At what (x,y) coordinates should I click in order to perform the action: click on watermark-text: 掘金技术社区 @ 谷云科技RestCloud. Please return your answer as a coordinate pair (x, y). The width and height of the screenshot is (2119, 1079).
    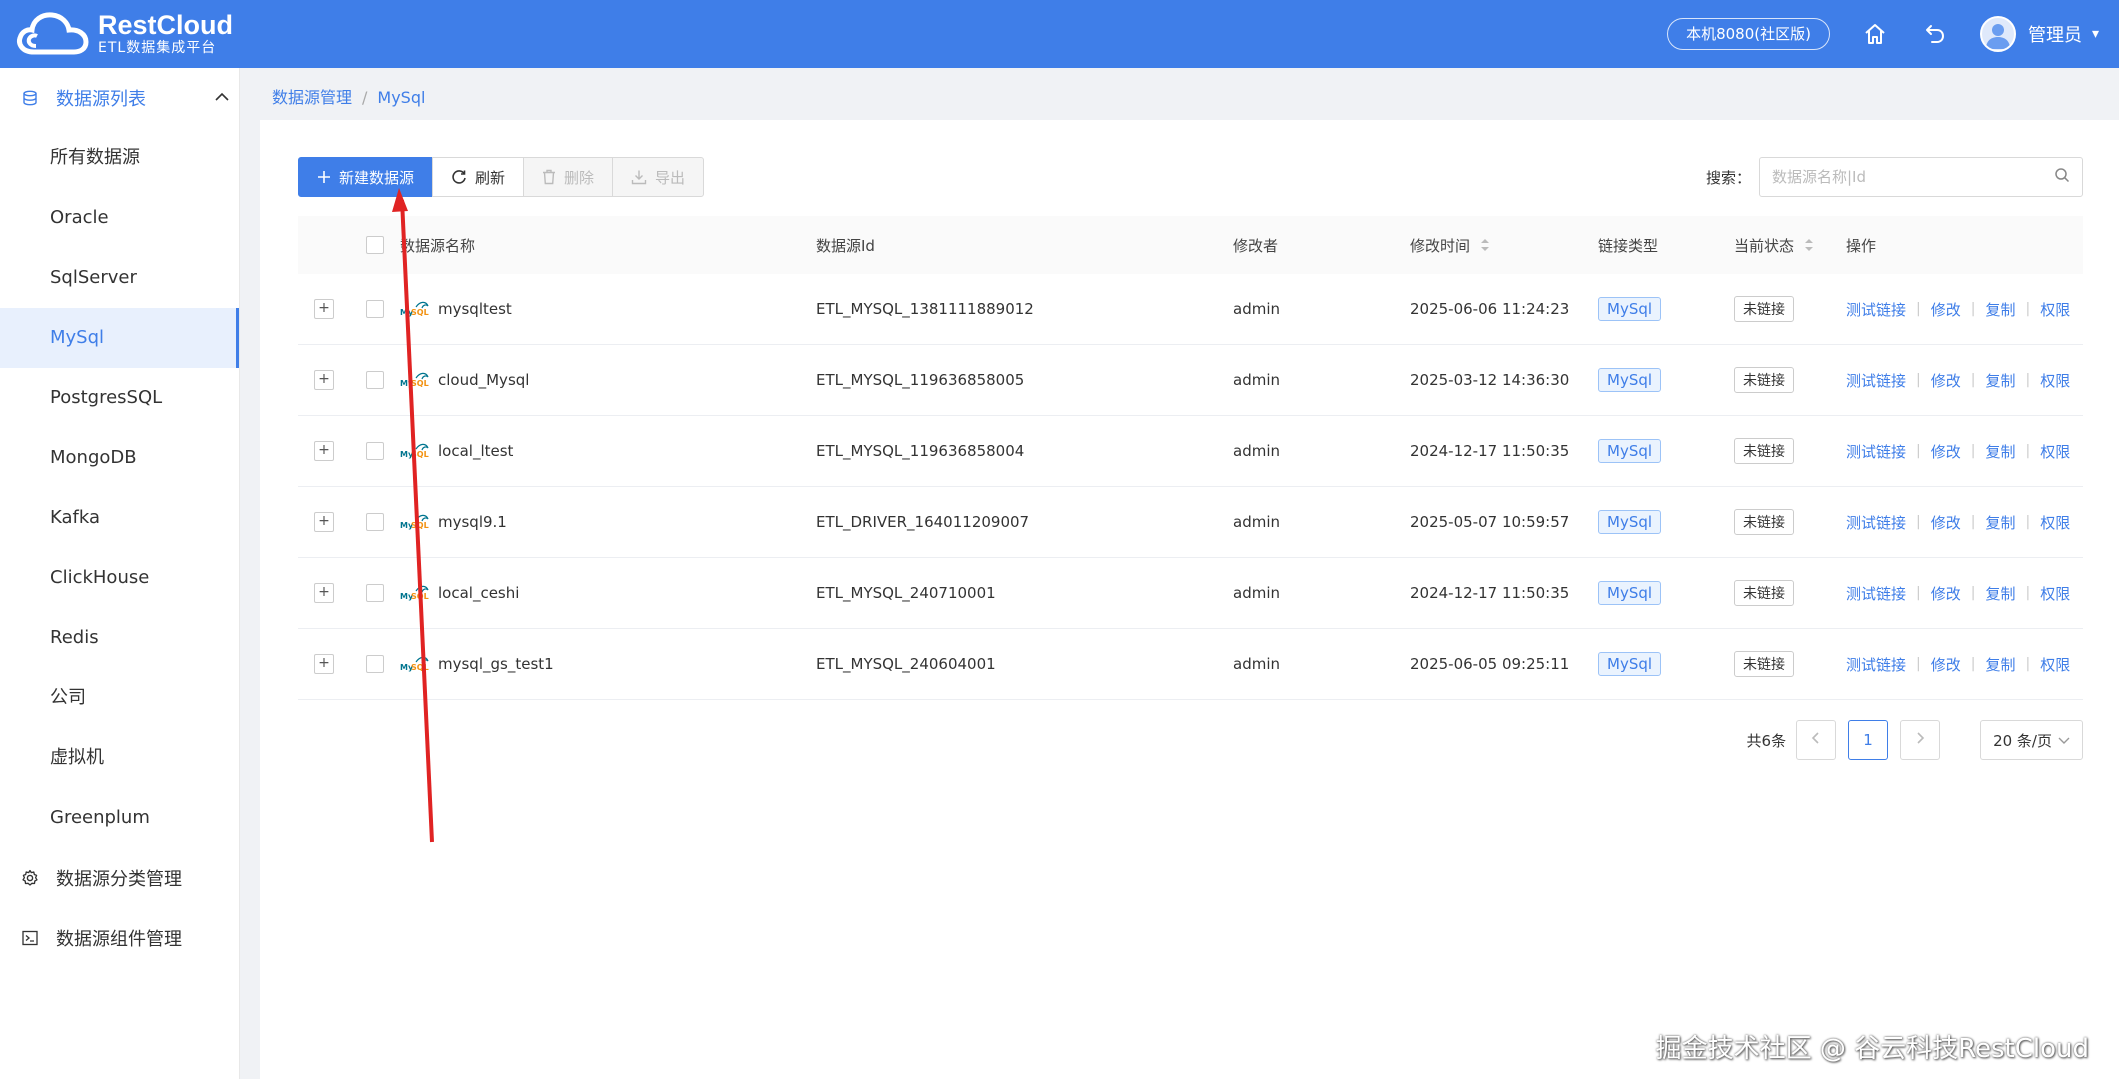
    Looking at the image, I should click on (1872, 1049).